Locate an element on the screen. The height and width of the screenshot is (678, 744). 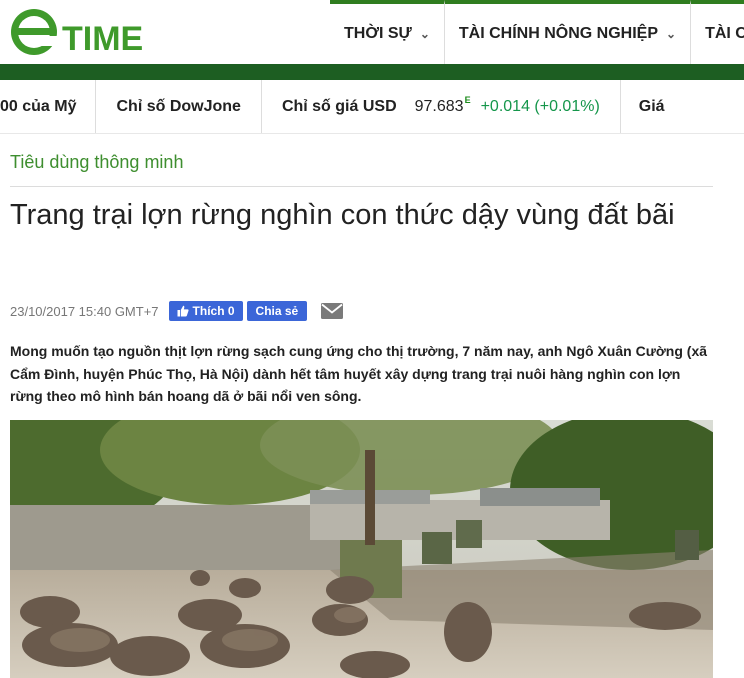
ticker-label: Chỉ số giá USD is located at coordinates (339, 106).